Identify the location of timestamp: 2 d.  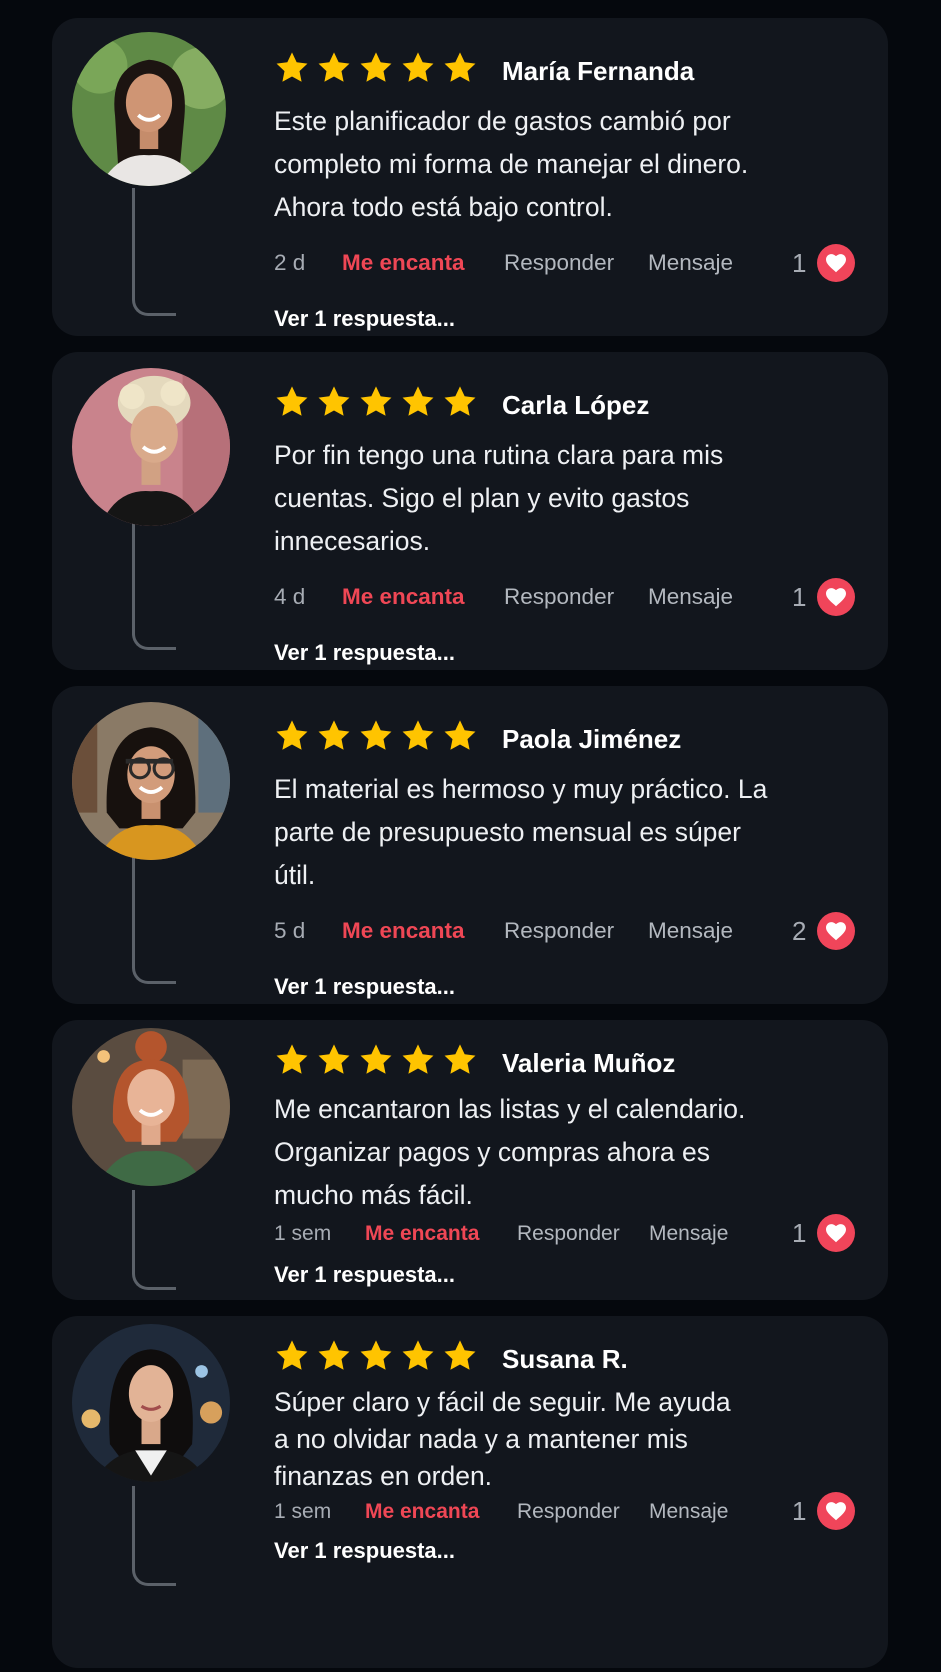
(290, 262).